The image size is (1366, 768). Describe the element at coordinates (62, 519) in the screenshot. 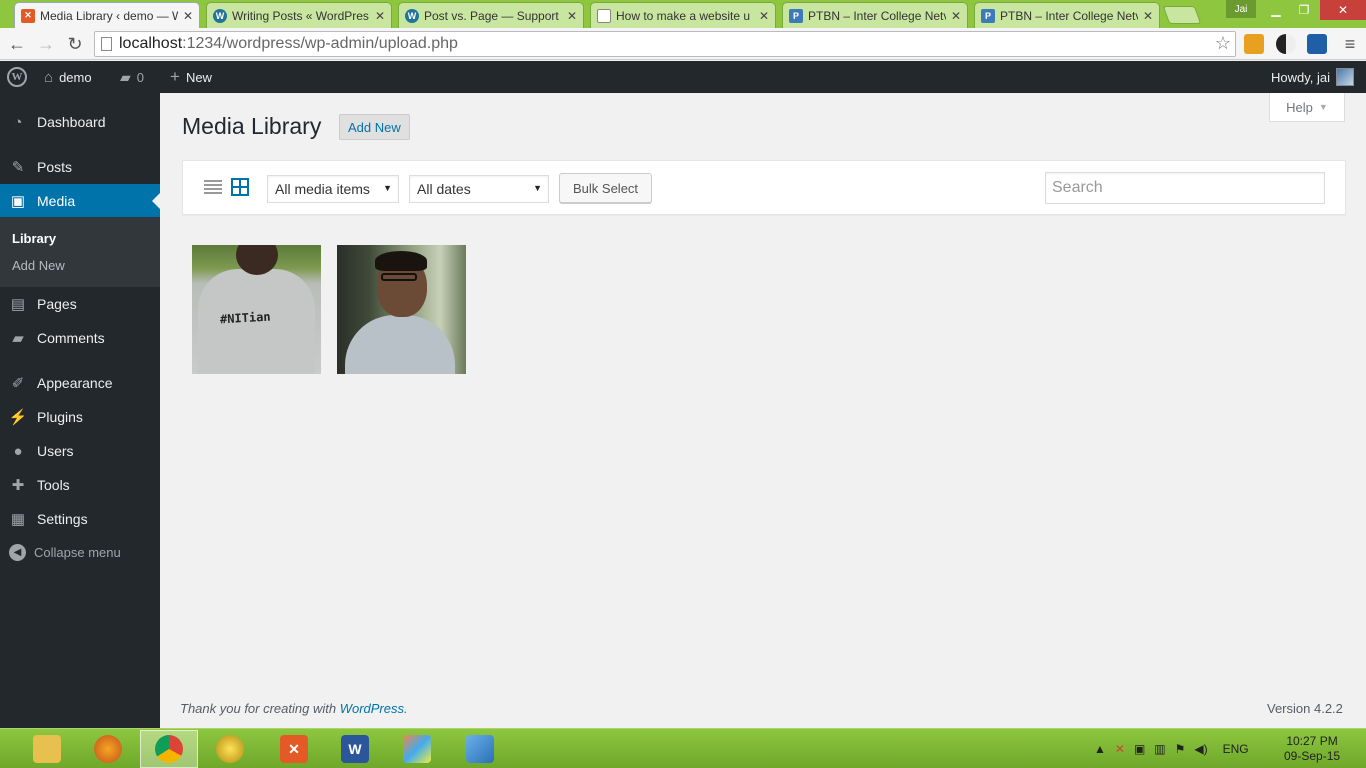

I see `sidebar-item-label: Settings` at that location.